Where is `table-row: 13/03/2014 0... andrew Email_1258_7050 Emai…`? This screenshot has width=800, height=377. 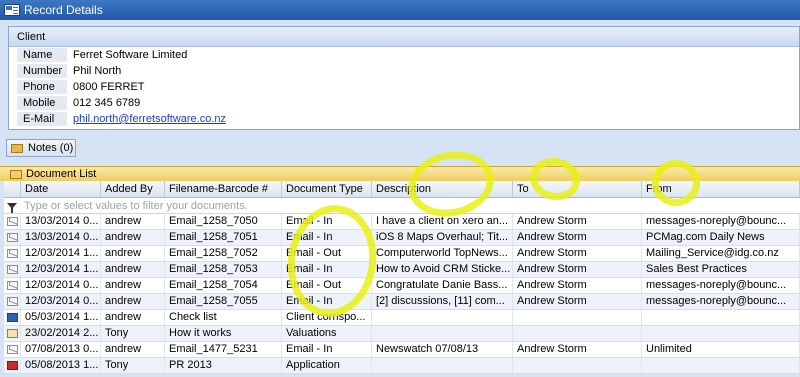
table-row: 13/03/2014 0... andrew Email_1258_7050 Emai… is located at coordinates (402, 222).